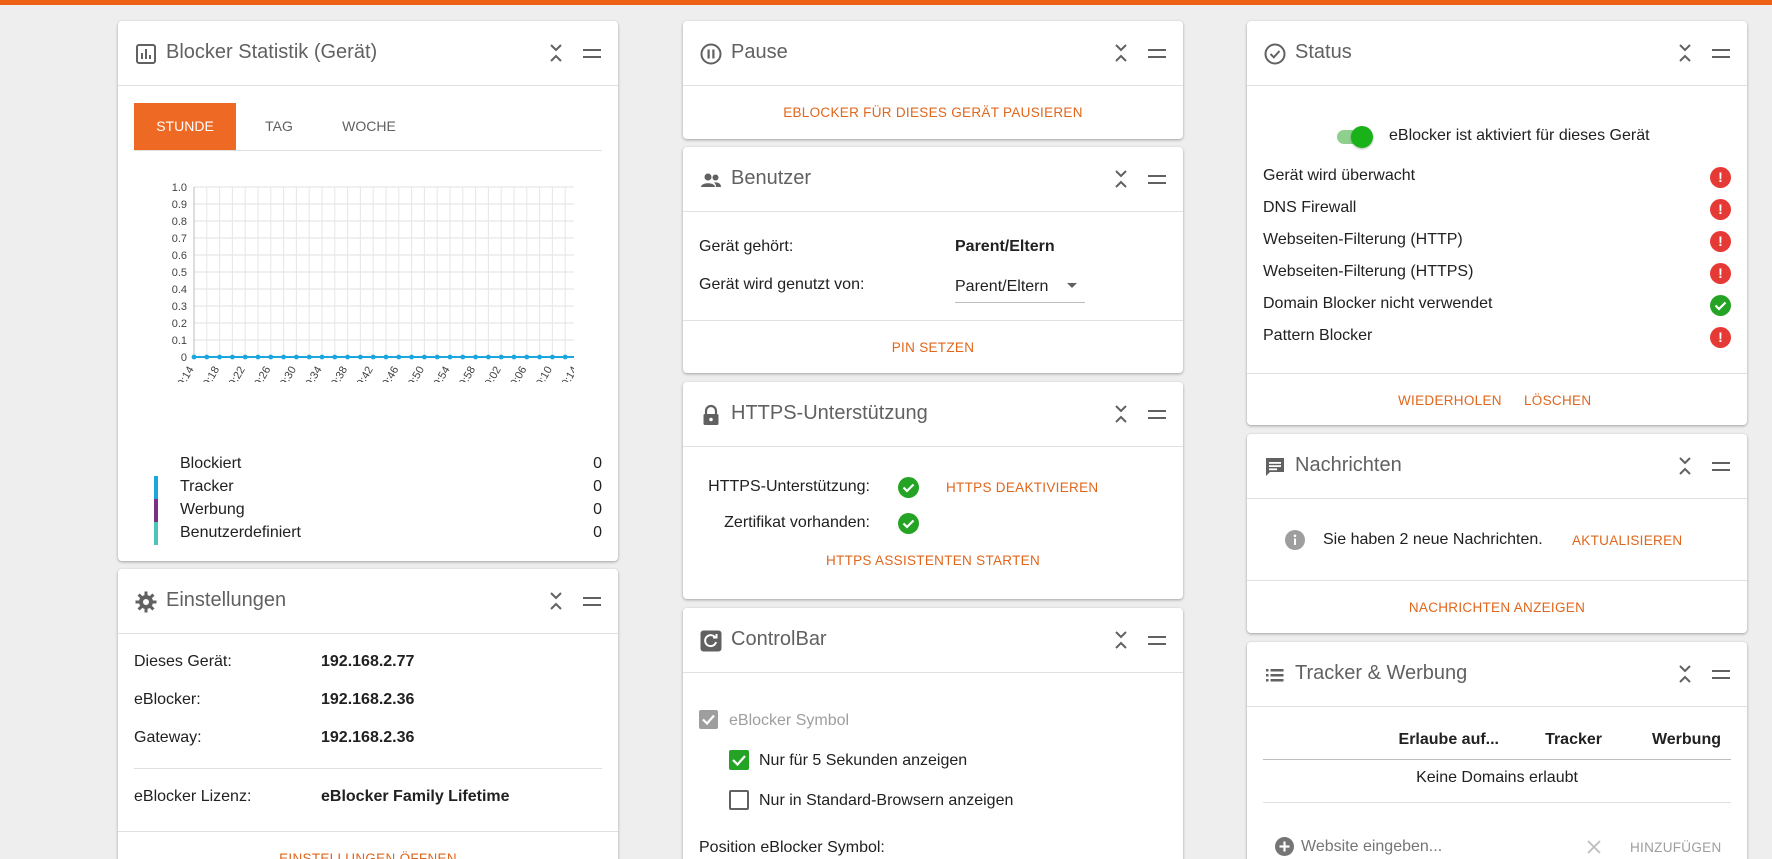 The image size is (1772, 859). Describe the element at coordinates (466, 374) in the screenshot. I see `x-tick-label: 19:58` at that location.